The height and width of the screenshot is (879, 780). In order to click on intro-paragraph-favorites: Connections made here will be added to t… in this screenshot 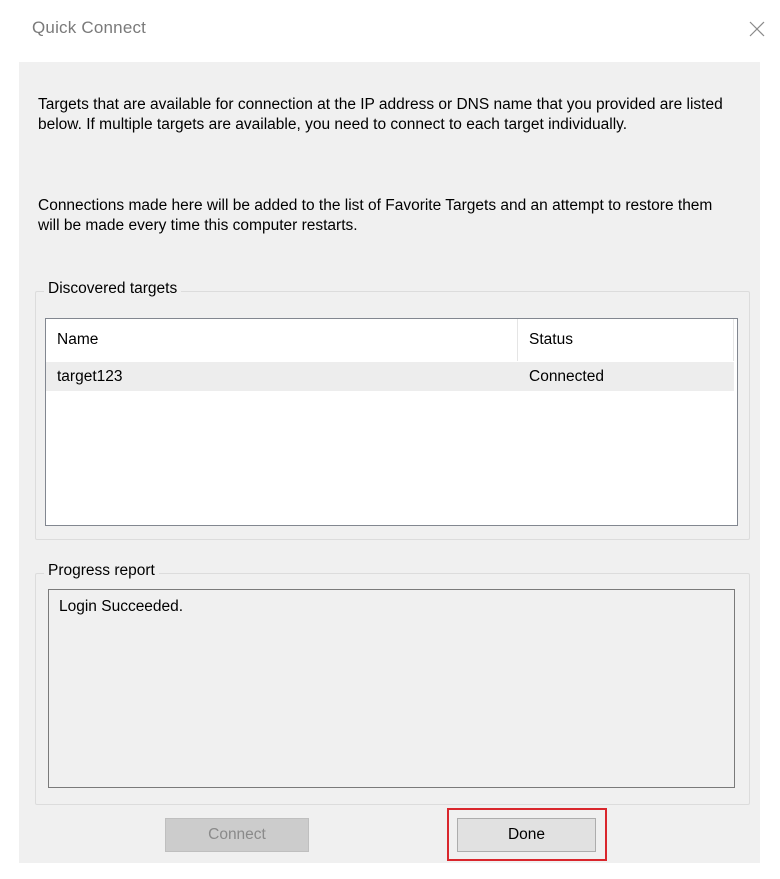, I will do `click(375, 215)`.